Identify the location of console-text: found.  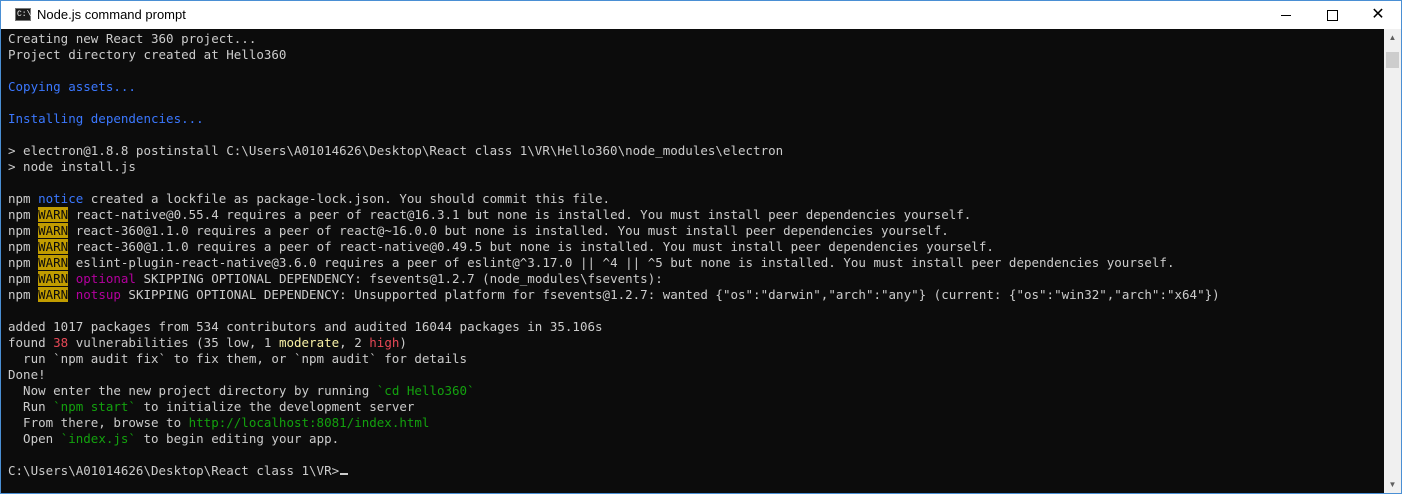
(31, 342).